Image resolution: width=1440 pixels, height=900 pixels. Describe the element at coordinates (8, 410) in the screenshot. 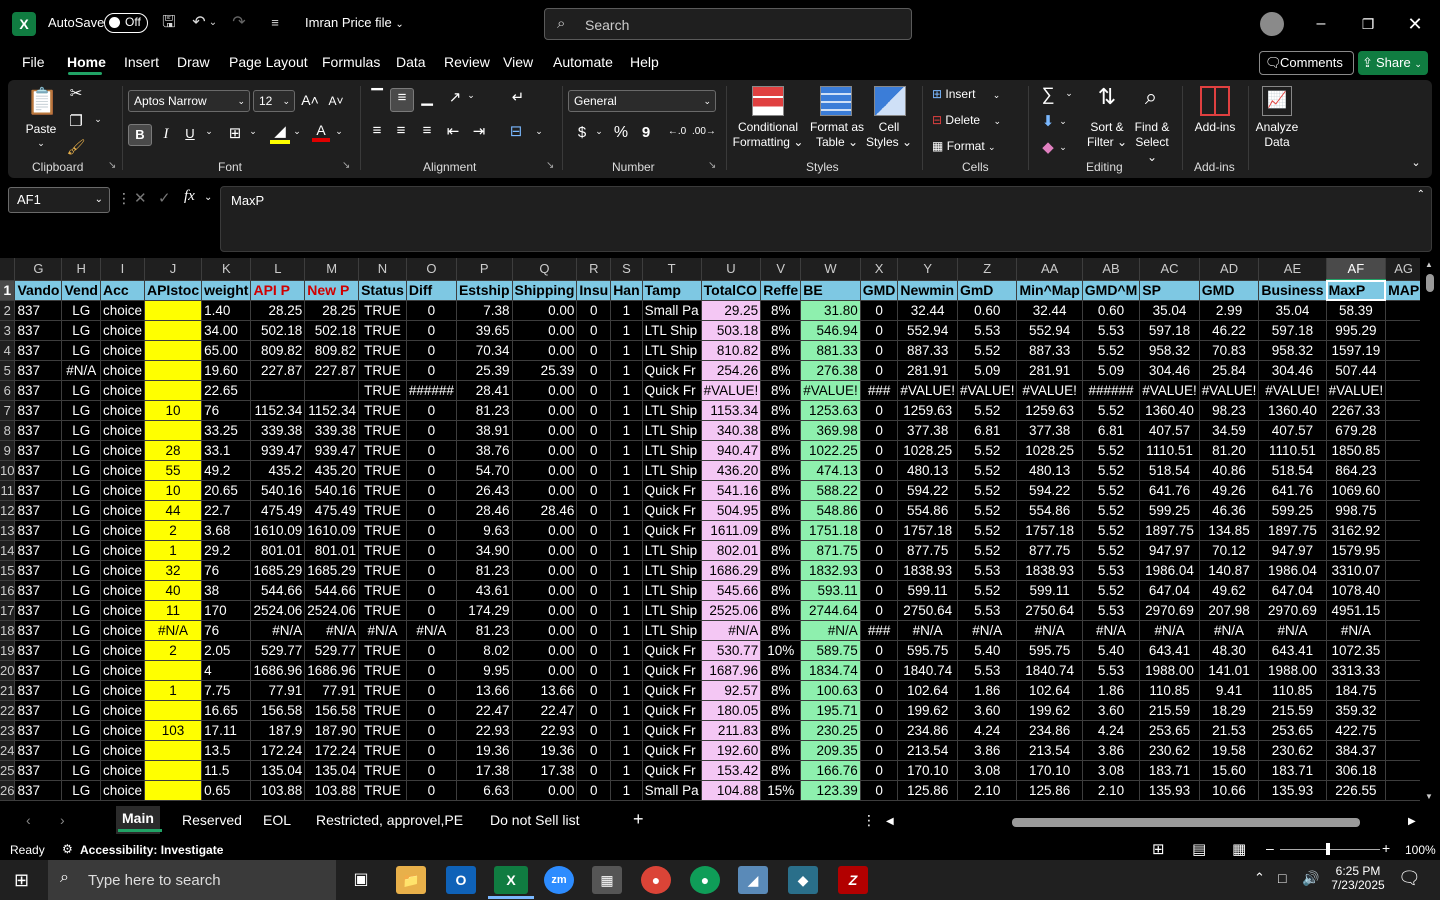

I see `row-header: 7` at that location.